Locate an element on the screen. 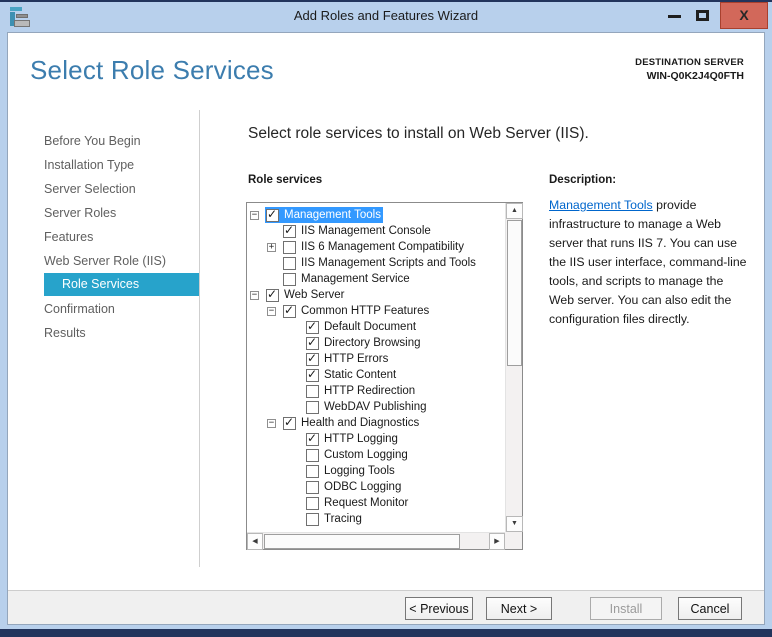 Image resolution: width=772 pixels, height=637 pixels. tree-row-management-service: Management Service is located at coordinates (376, 279).